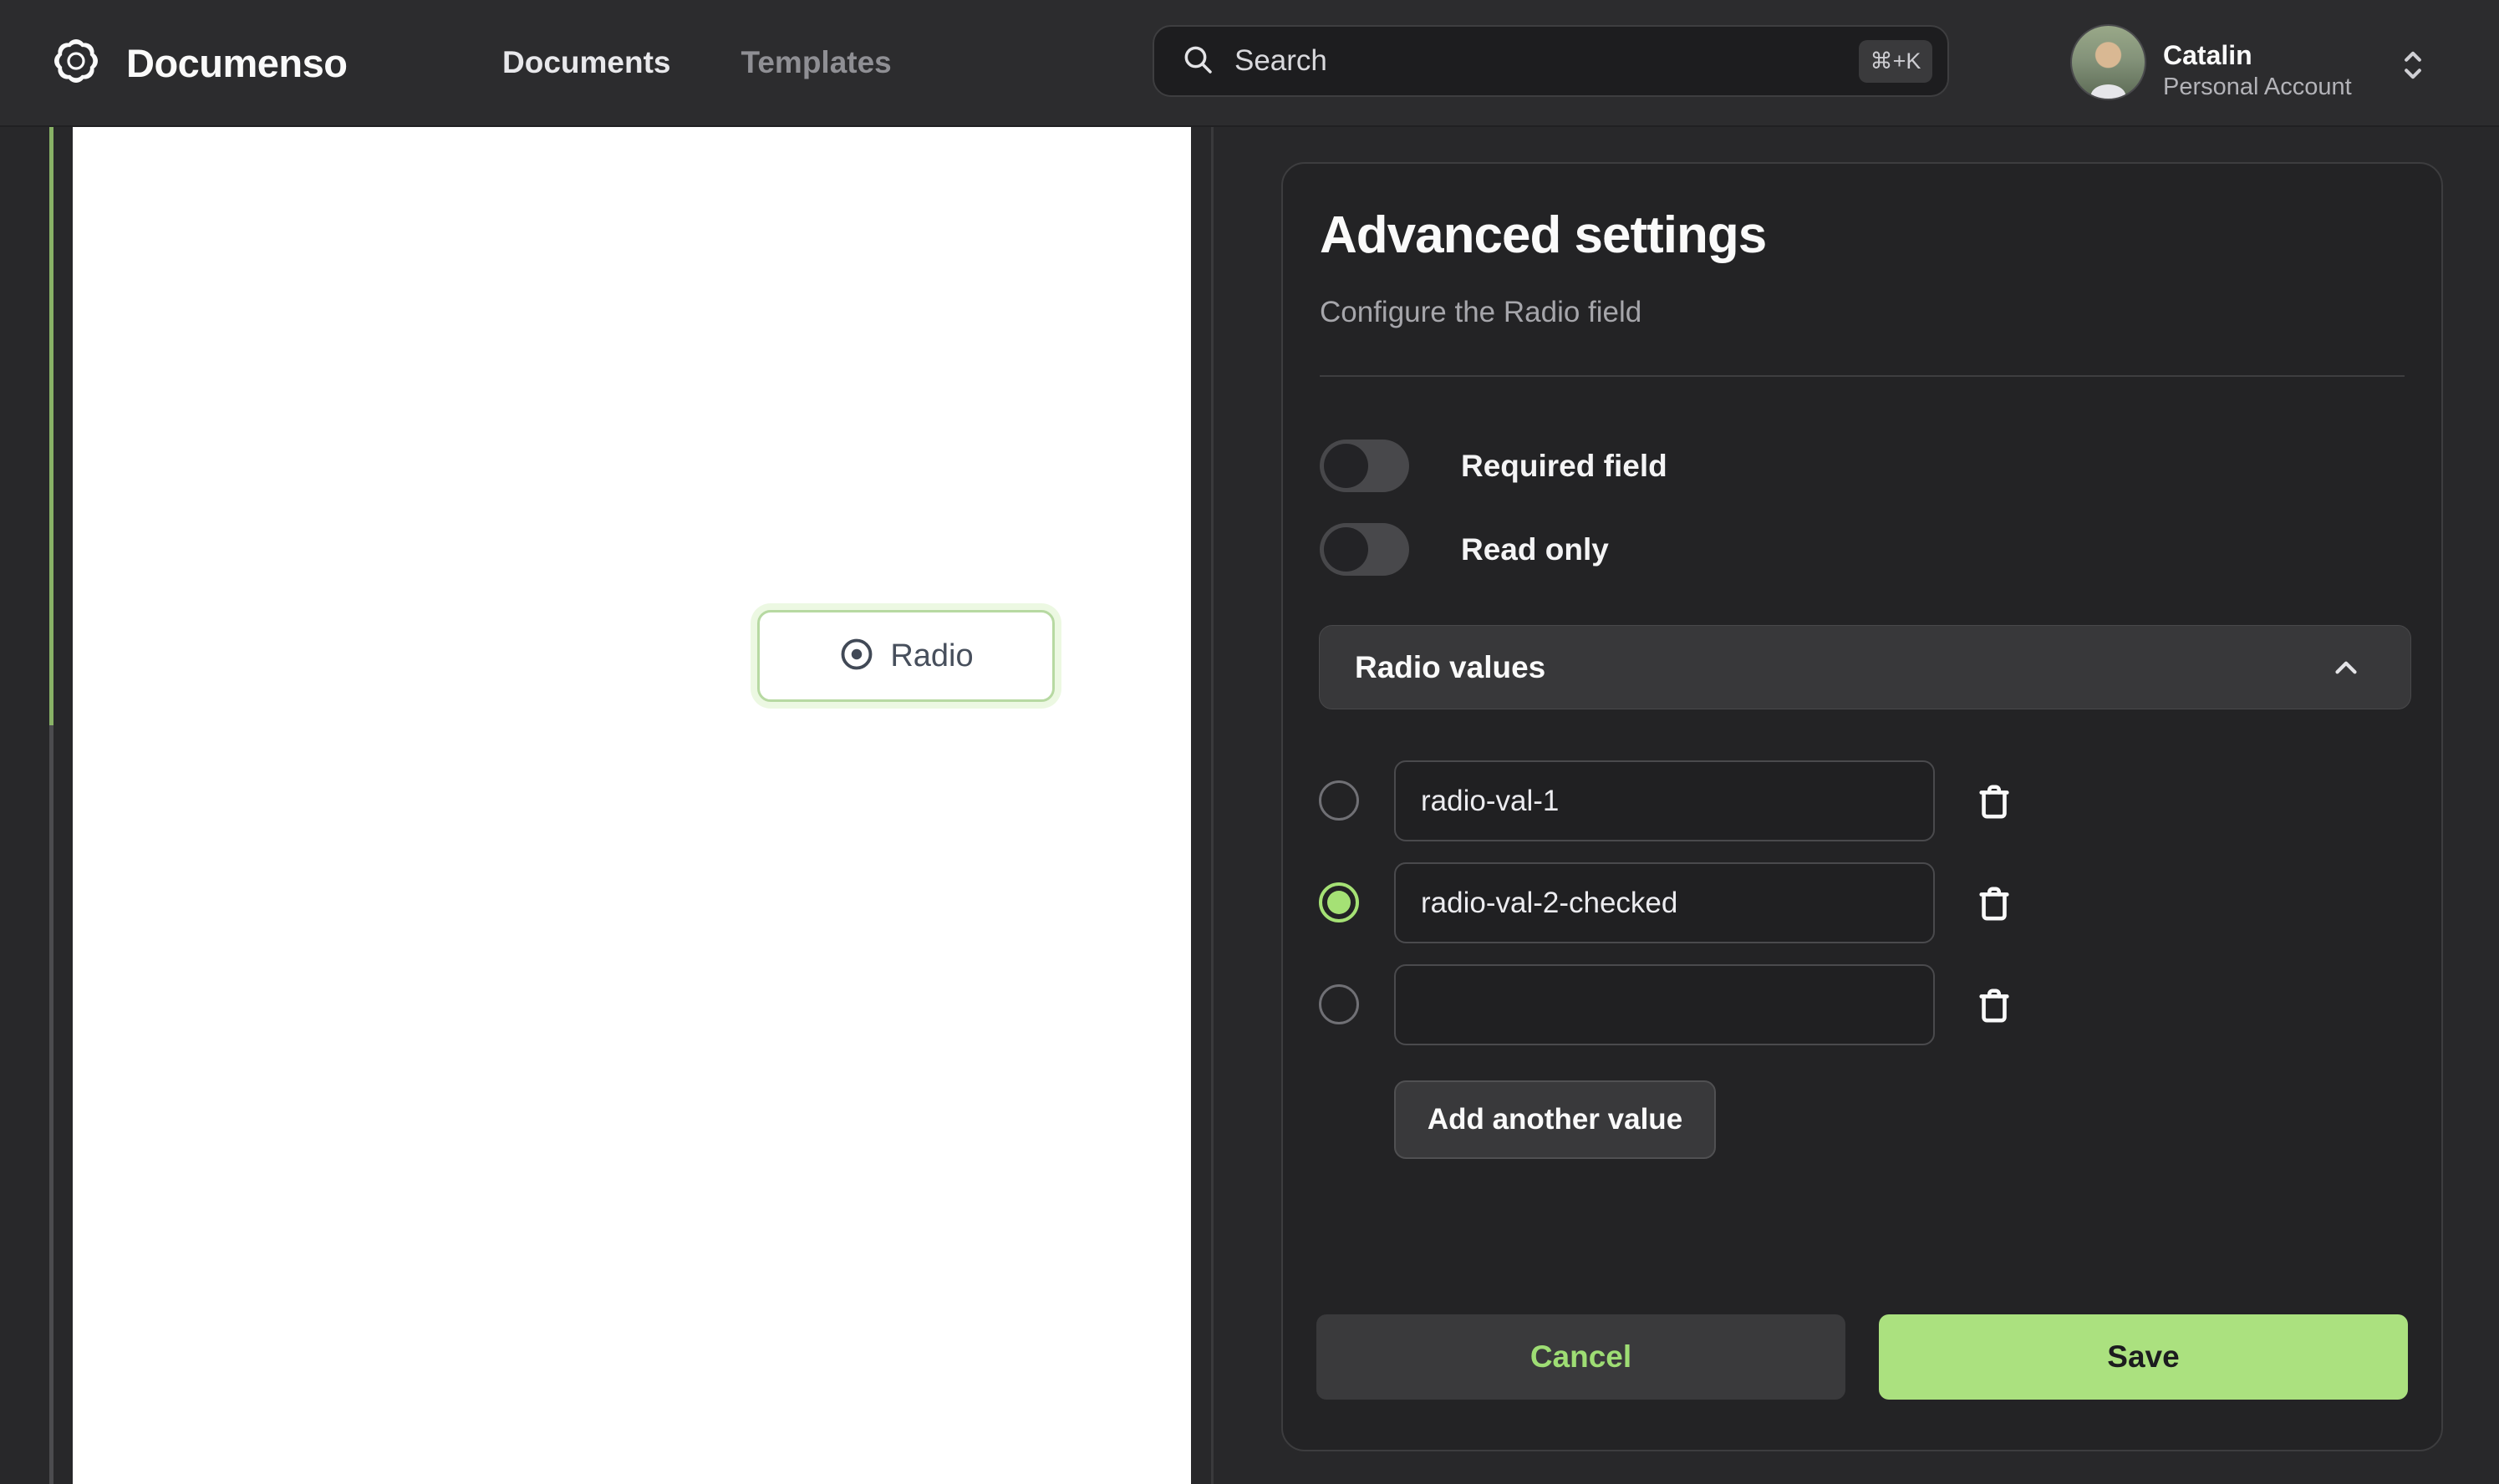  I want to click on brand-name: Documenso, so click(237, 63).